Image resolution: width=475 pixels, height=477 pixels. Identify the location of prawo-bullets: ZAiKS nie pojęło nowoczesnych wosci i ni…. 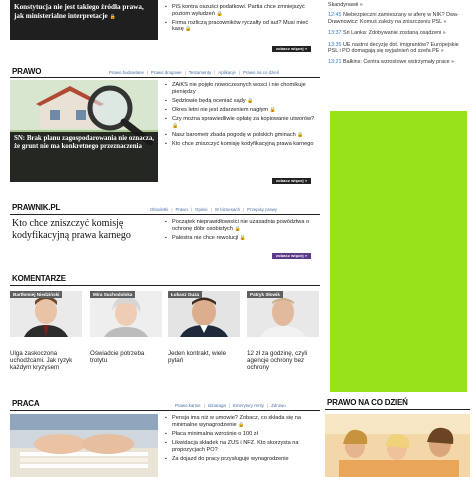
(242, 116).